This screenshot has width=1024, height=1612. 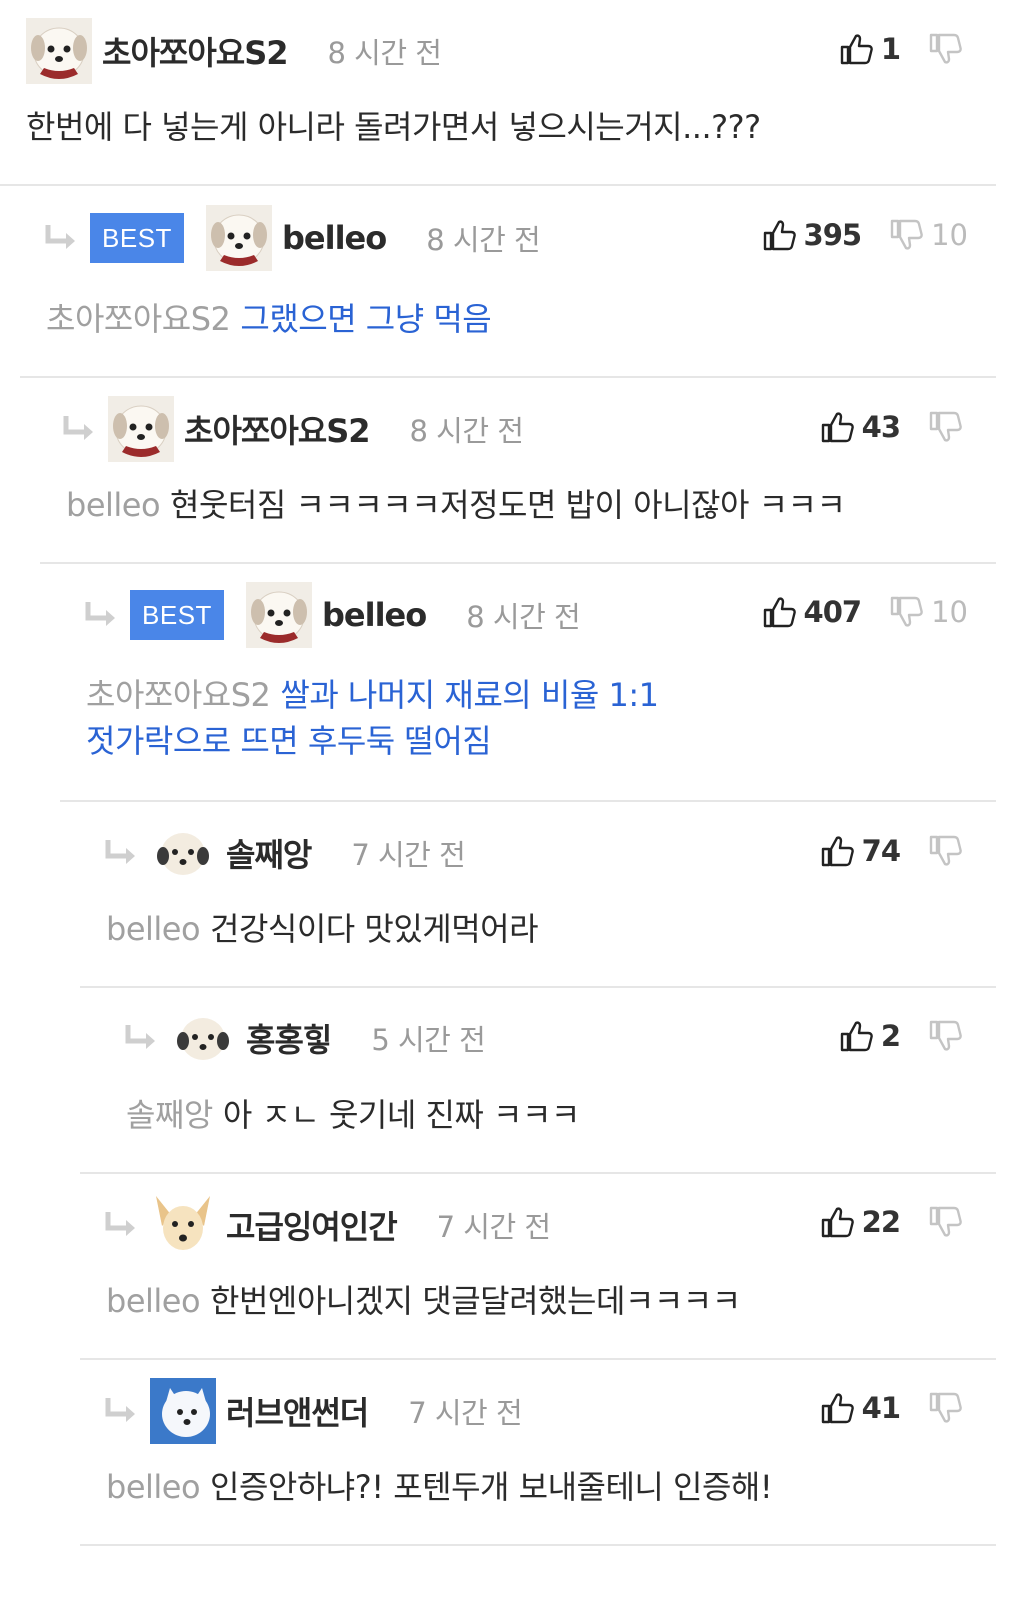 I want to click on vote-group: 43, so click(x=891, y=427).